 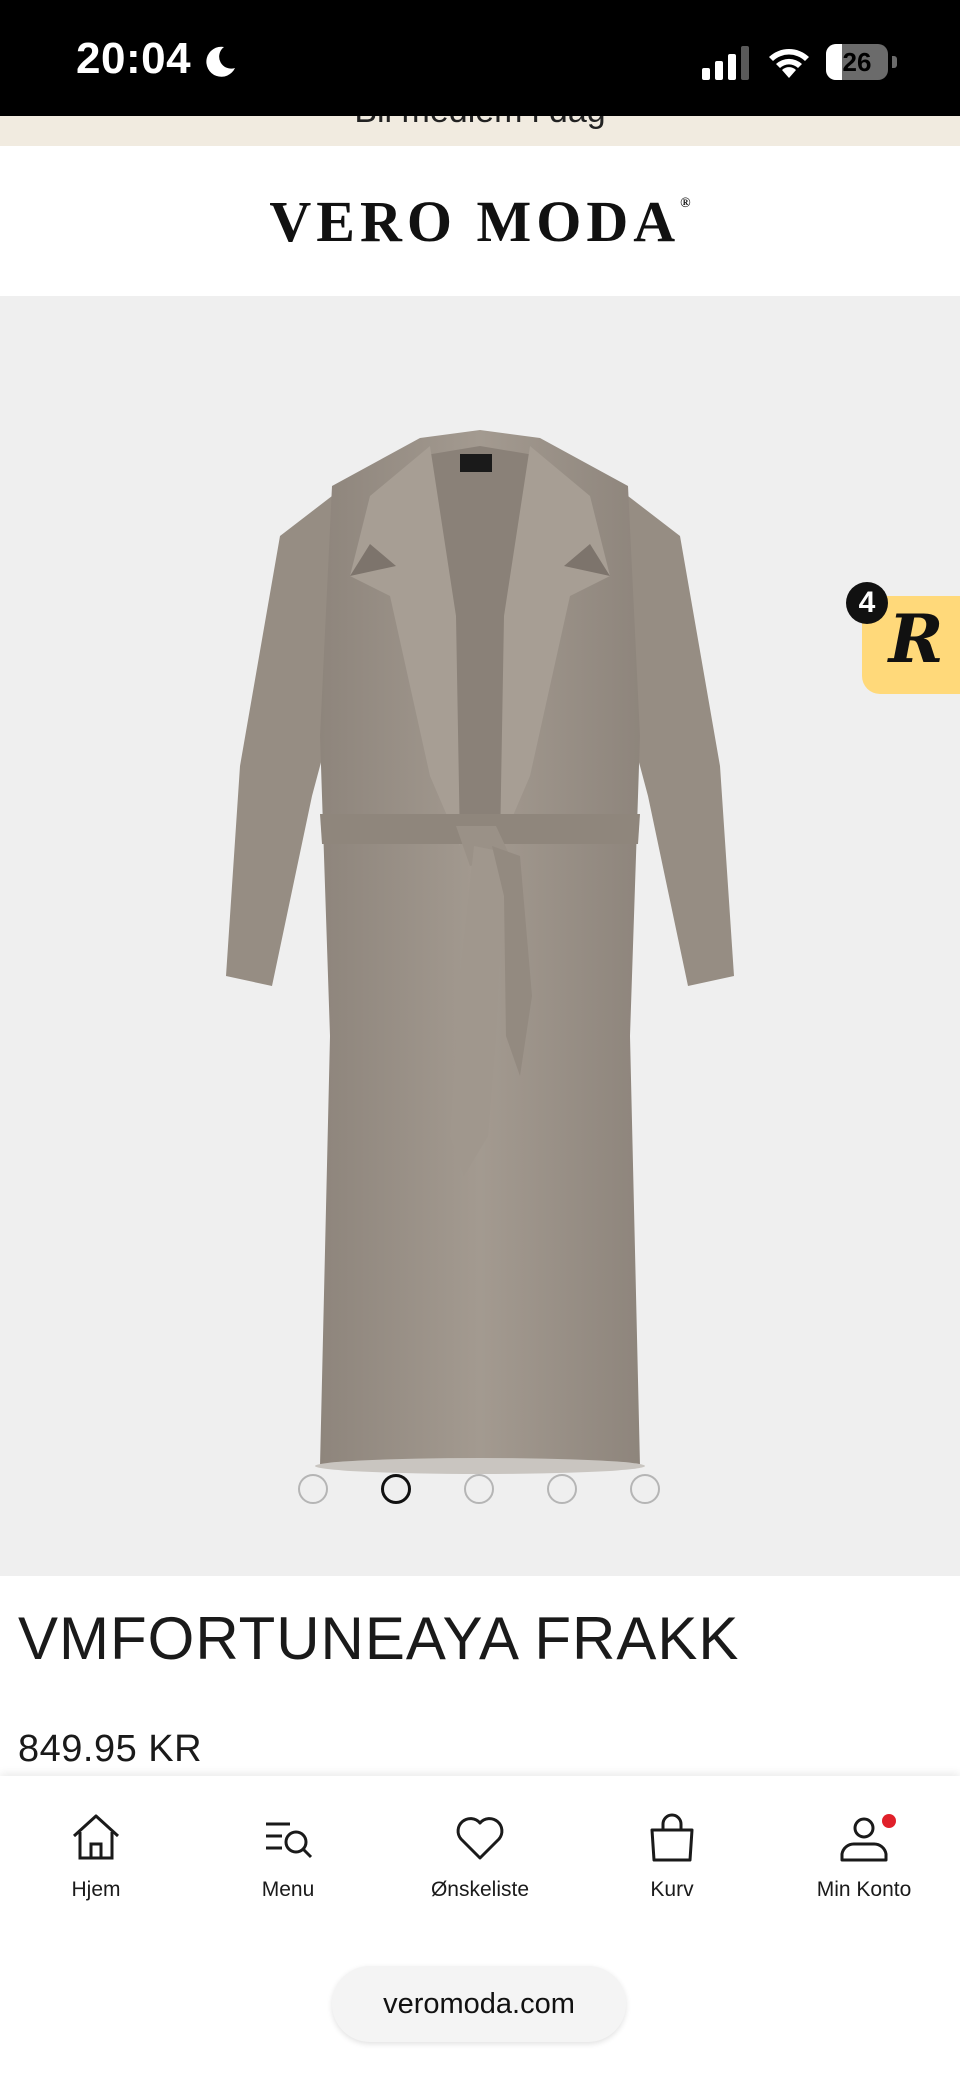 I want to click on product-price: 849.95 KR, so click(x=110, y=1749).